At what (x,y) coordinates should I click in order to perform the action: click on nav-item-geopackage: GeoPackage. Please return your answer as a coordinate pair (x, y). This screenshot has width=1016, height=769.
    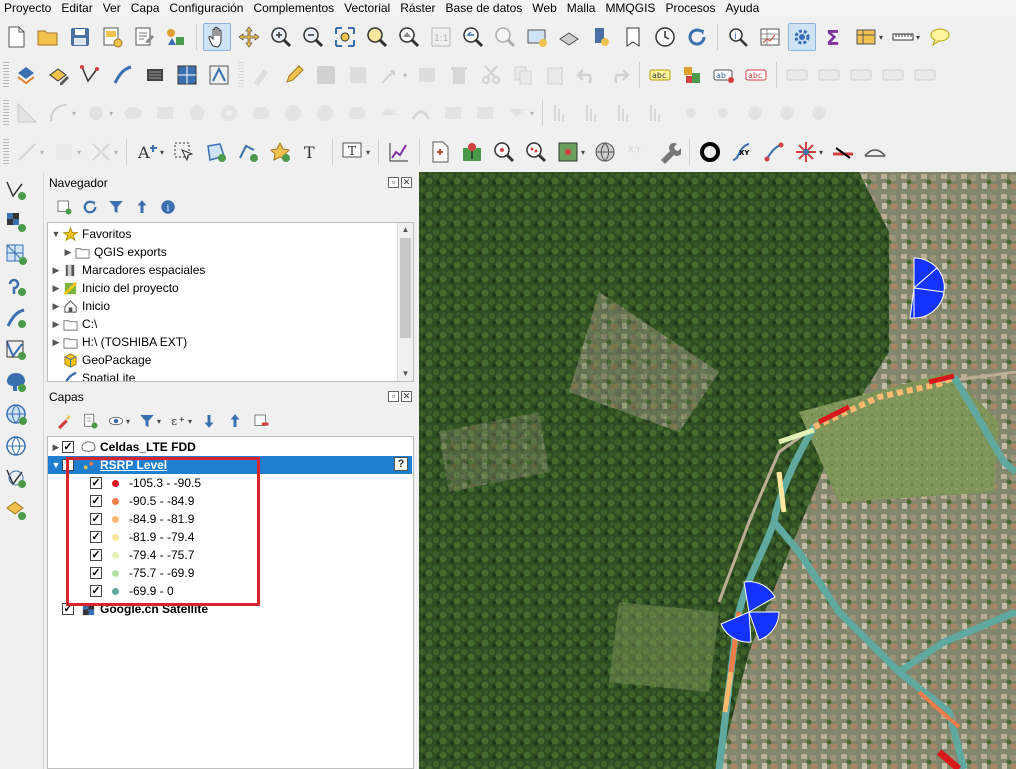
    Looking at the image, I should click on (230, 360).